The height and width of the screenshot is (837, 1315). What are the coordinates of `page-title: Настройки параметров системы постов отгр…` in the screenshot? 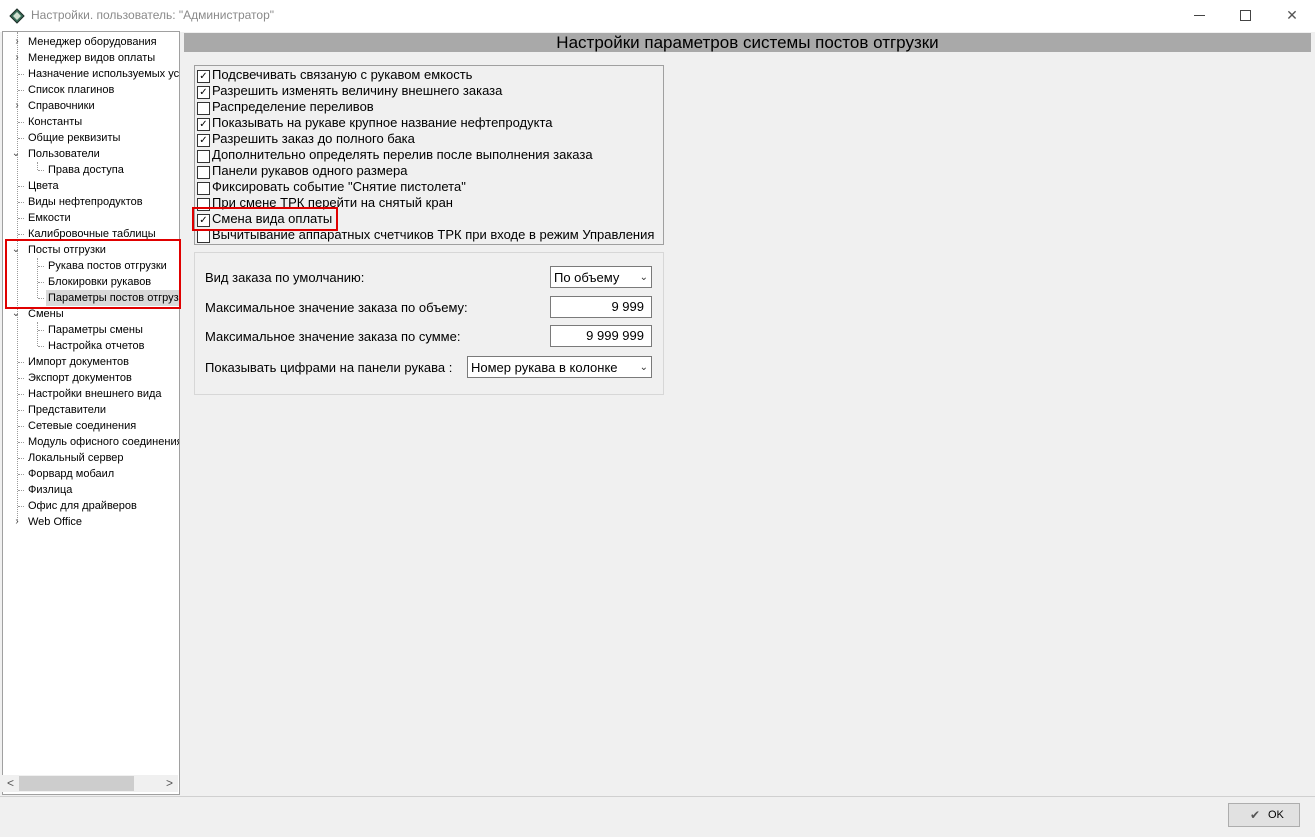 It's located at (747, 42).